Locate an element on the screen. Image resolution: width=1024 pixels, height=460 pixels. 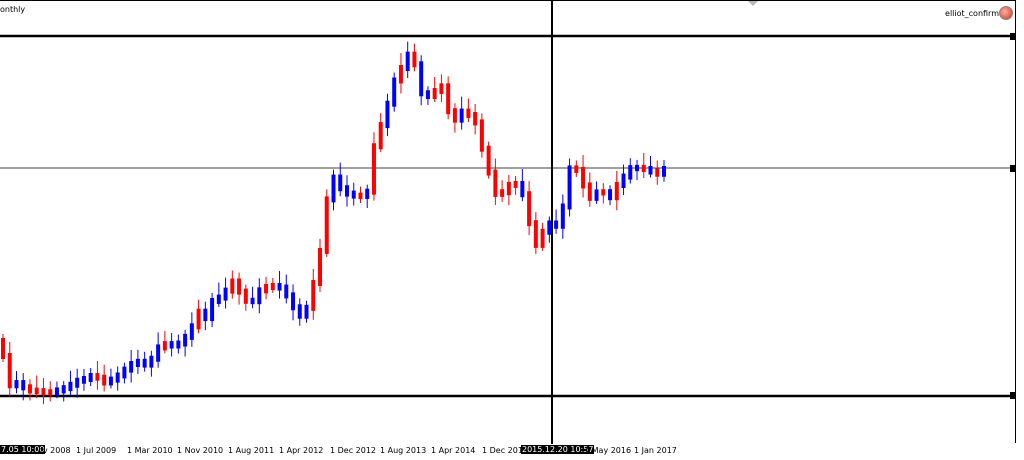
symbol-timeframe-label: onthly is located at coordinates (13, 9).